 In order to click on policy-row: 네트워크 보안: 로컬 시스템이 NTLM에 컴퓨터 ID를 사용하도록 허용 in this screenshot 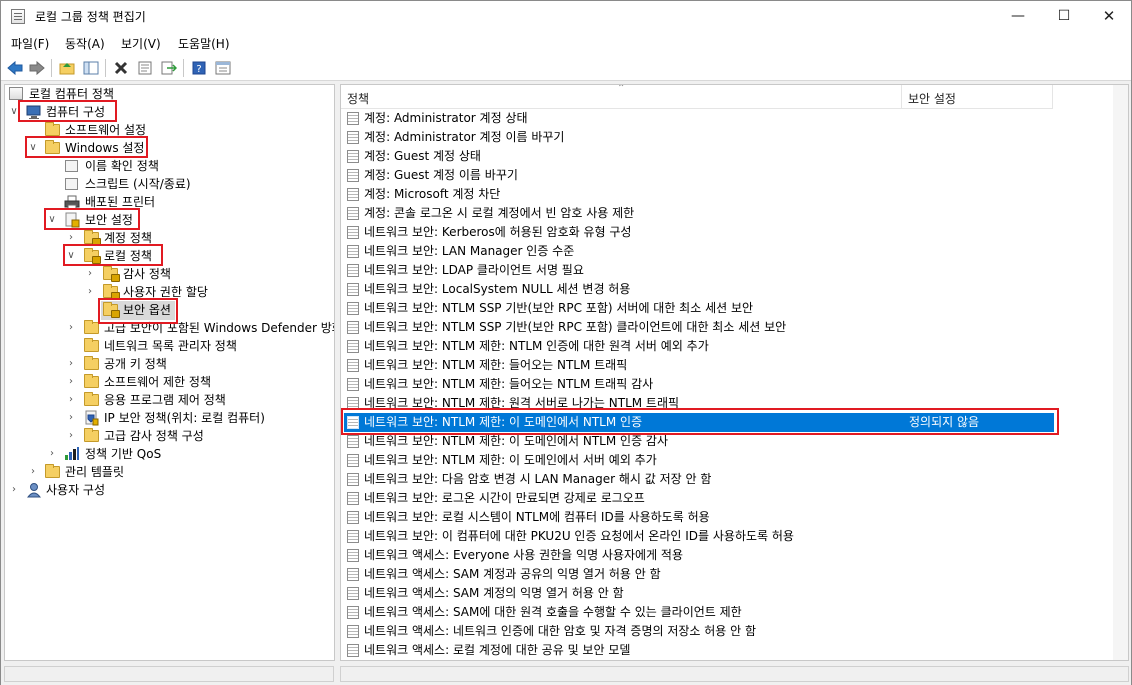, I will do `click(726, 517)`.